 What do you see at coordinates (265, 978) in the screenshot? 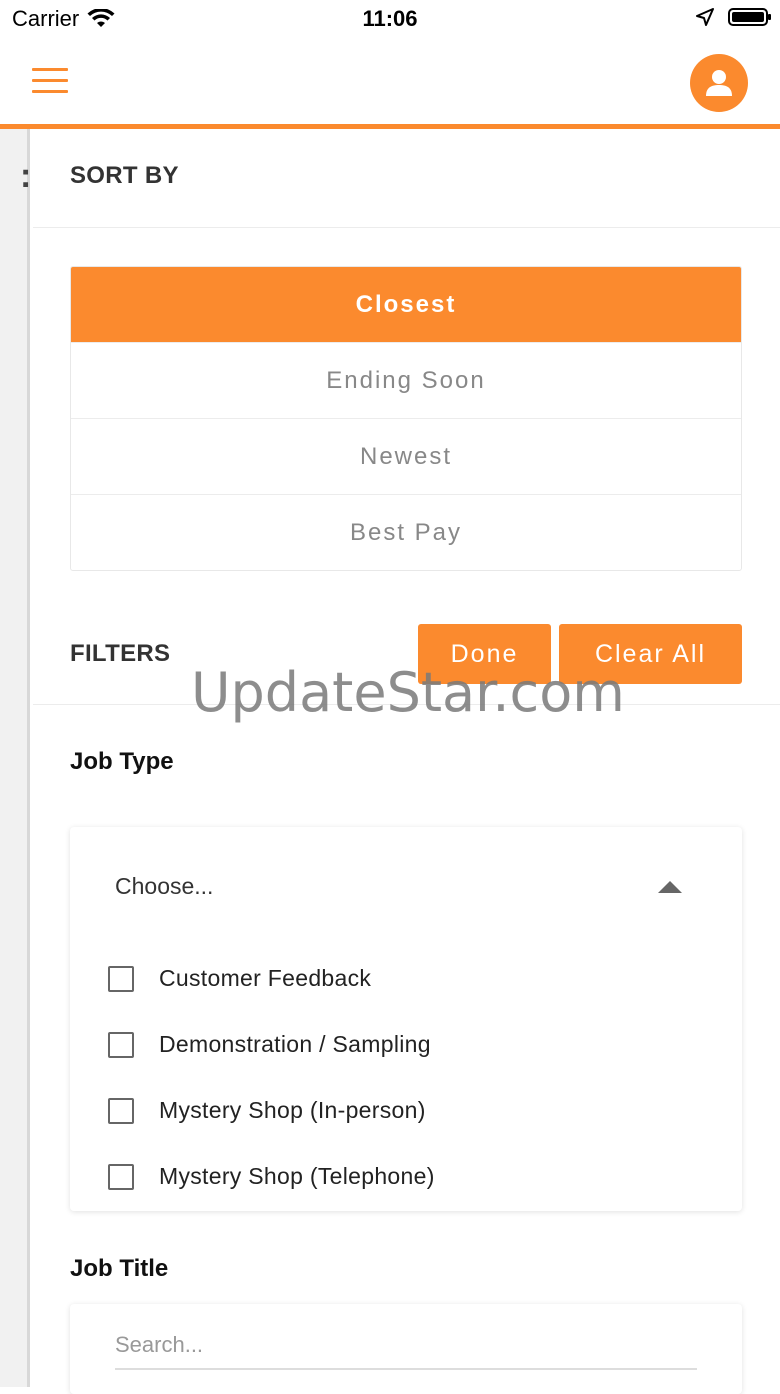
I see `option-label: Customer Feedback` at bounding box center [265, 978].